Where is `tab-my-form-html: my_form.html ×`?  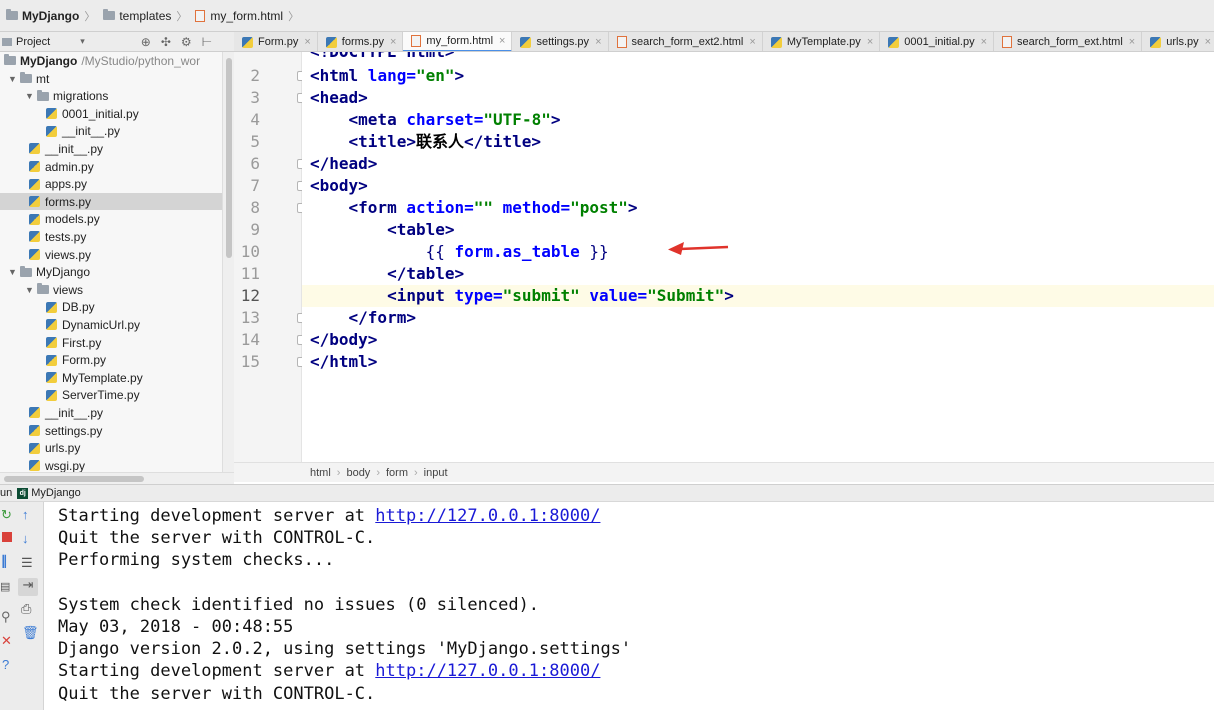 tab-my-form-html: my_form.html × is located at coordinates (458, 41).